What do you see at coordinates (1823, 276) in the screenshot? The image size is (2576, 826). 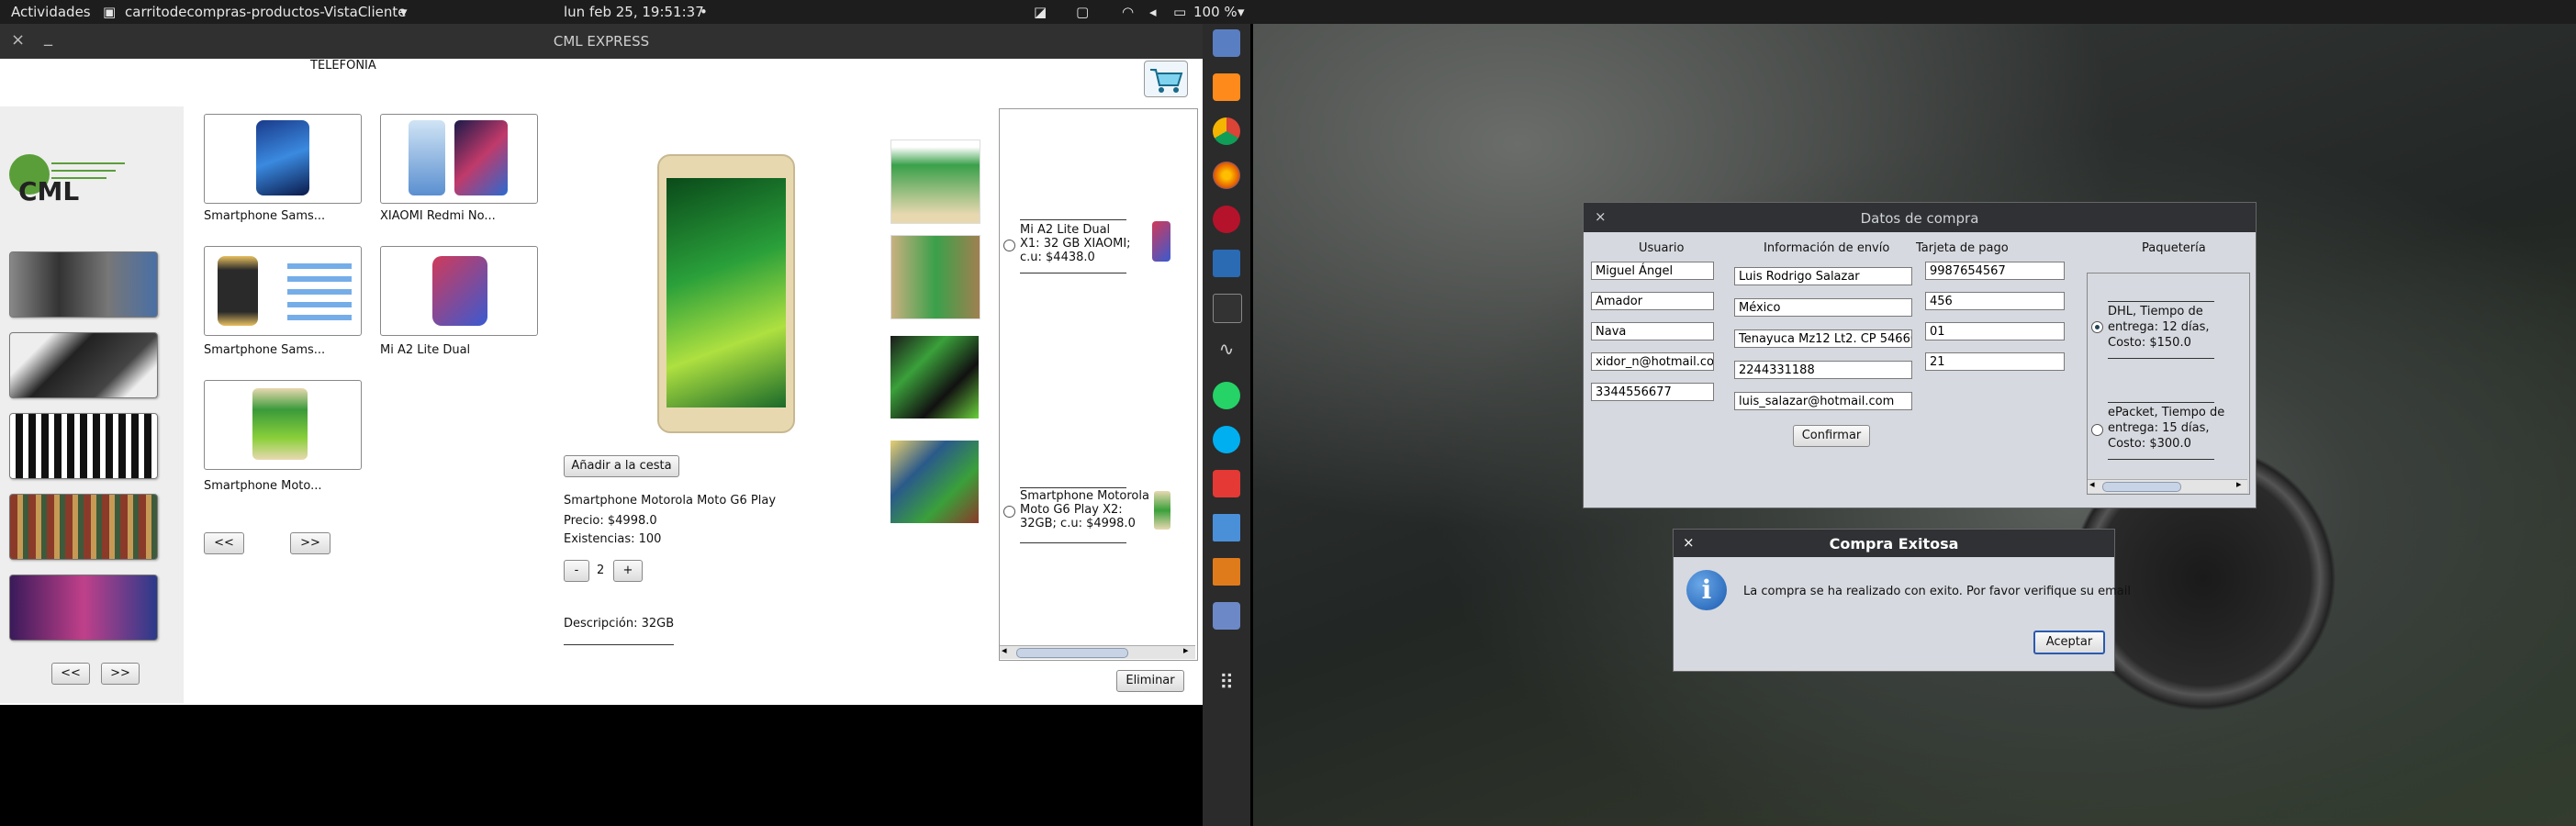 I see `shipping-name-field: Luis Rodrigo Salazar` at bounding box center [1823, 276].